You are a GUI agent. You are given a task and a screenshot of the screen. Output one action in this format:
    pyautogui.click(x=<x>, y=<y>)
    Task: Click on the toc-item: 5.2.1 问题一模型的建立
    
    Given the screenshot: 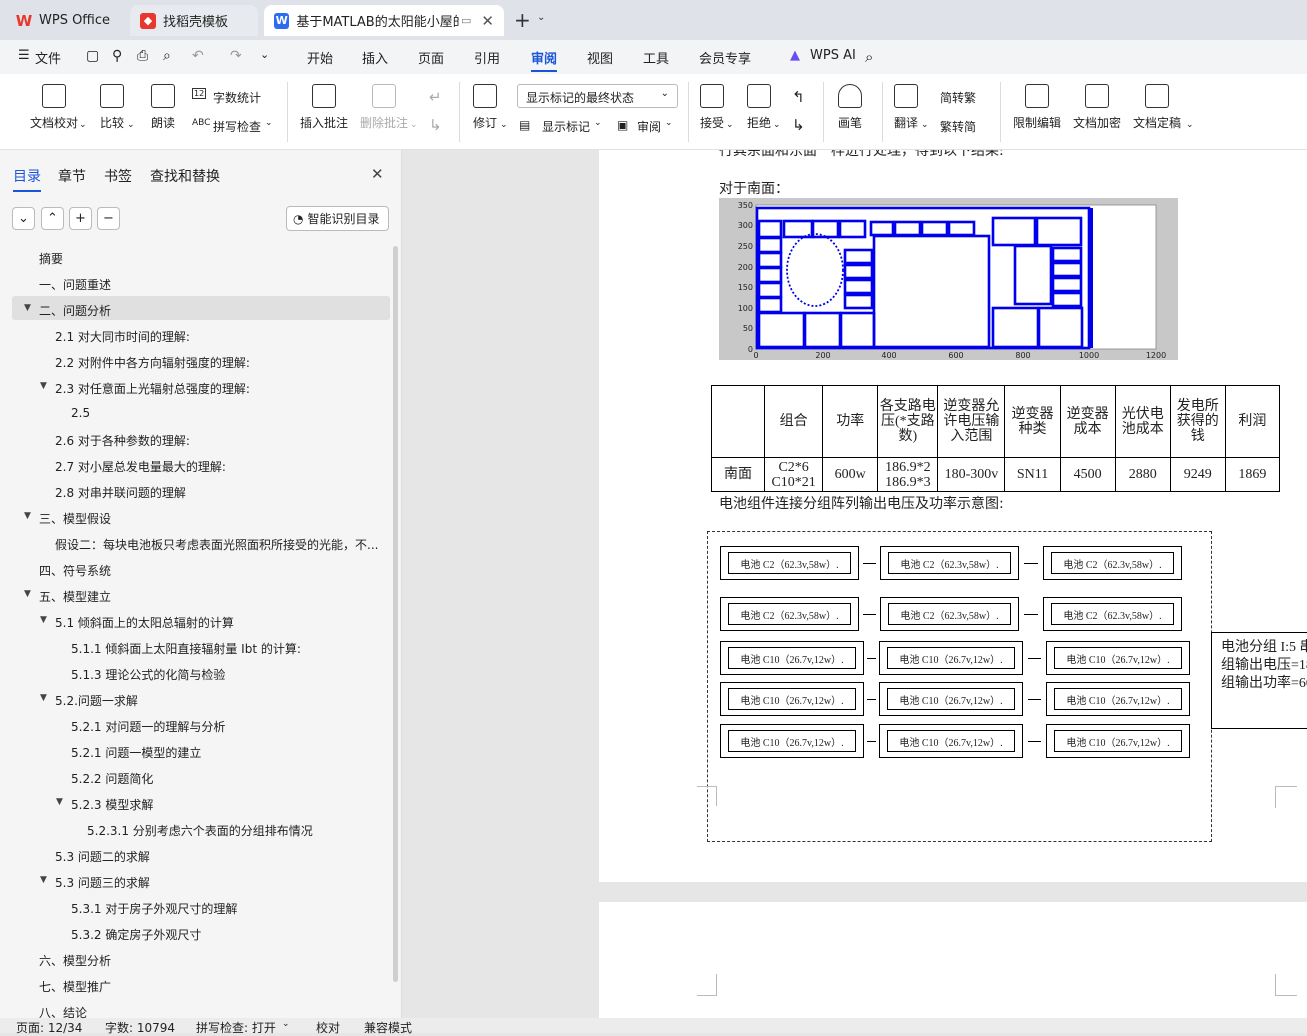 What is the action you would take?
    pyautogui.click(x=136, y=752)
    